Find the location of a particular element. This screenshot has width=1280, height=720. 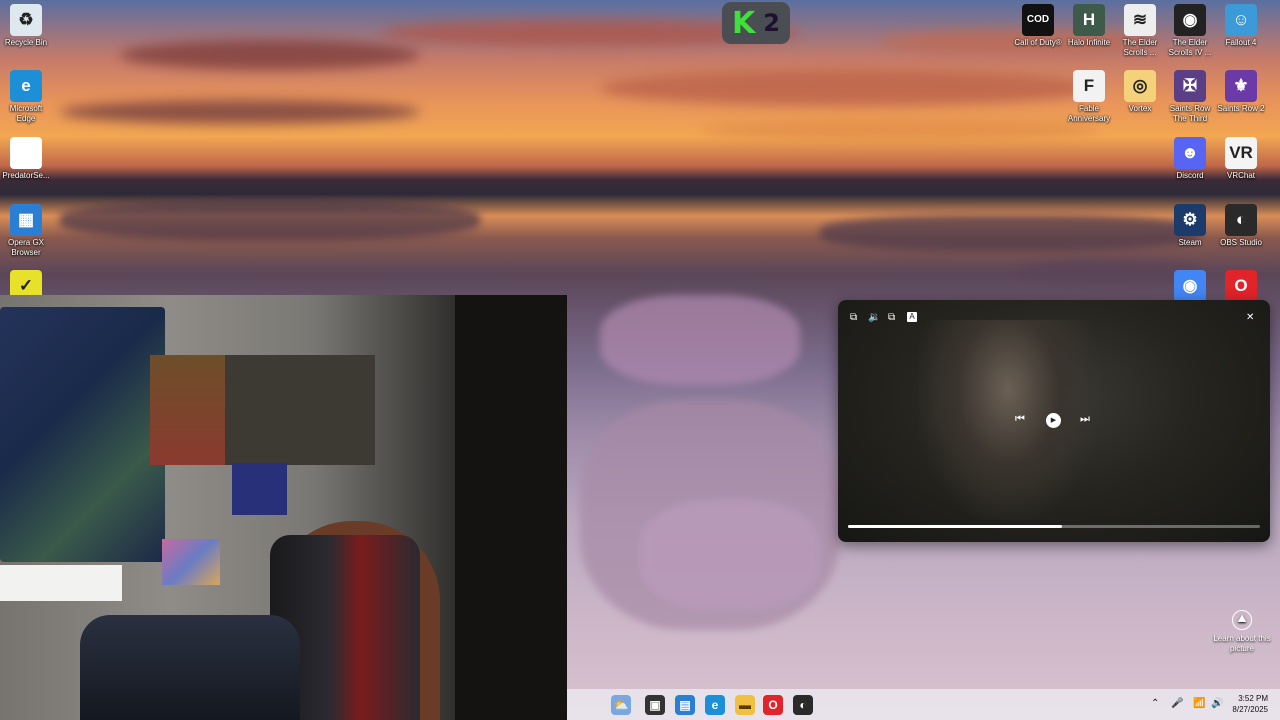

halo-infinite-icon: H is located at coordinates (1089, 20).